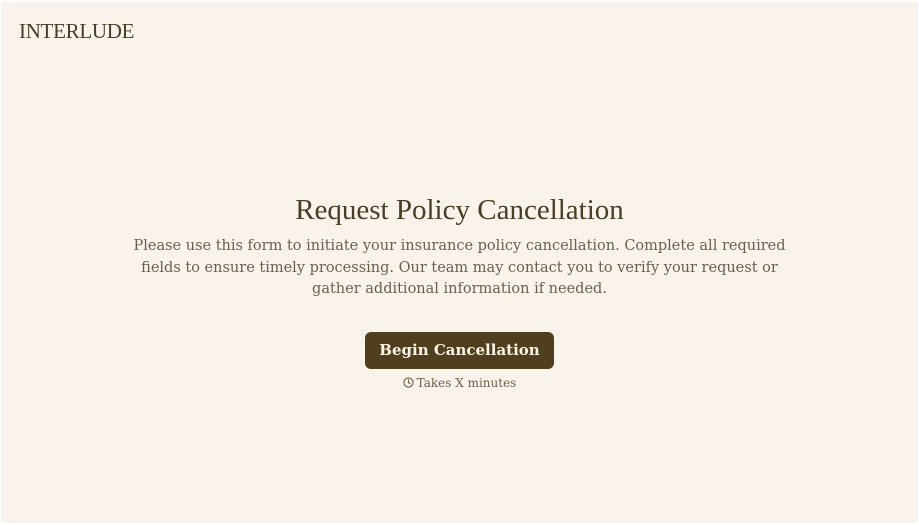 This screenshot has width=919, height=525. I want to click on begin-cancellation-button: Begin Cancellation, so click(459, 350).